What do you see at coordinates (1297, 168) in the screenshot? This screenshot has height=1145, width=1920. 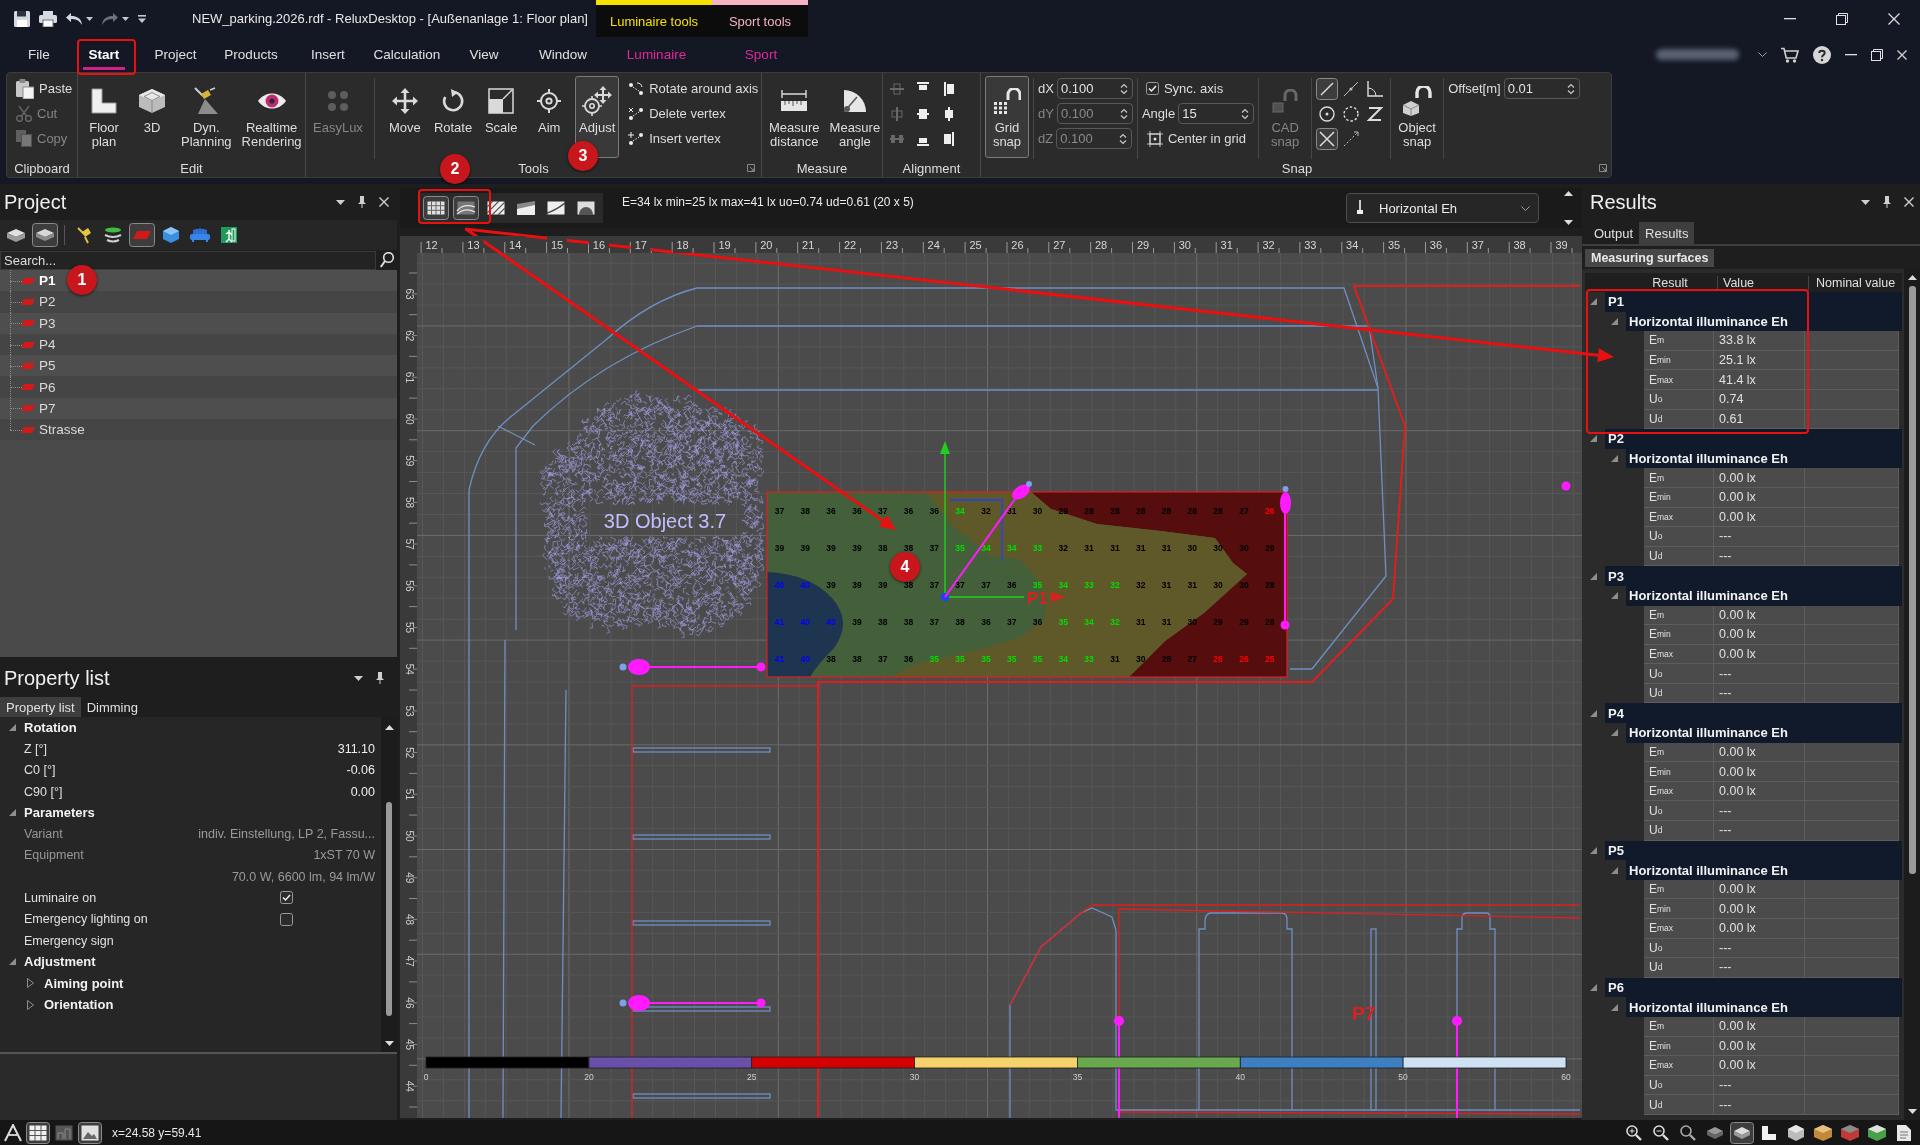 I see `group-label: Snap` at bounding box center [1297, 168].